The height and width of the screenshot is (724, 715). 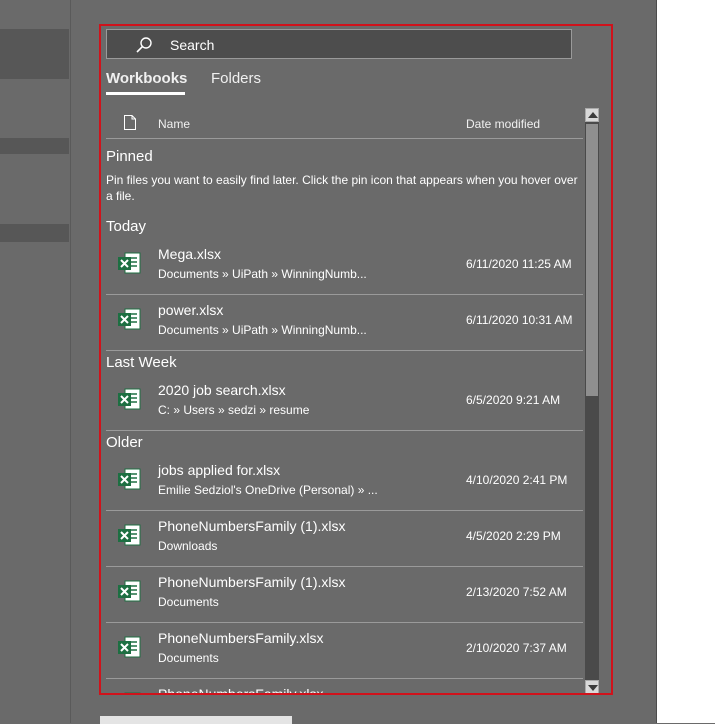 What do you see at coordinates (236, 78) in the screenshot?
I see `tab-folders: Folders` at bounding box center [236, 78].